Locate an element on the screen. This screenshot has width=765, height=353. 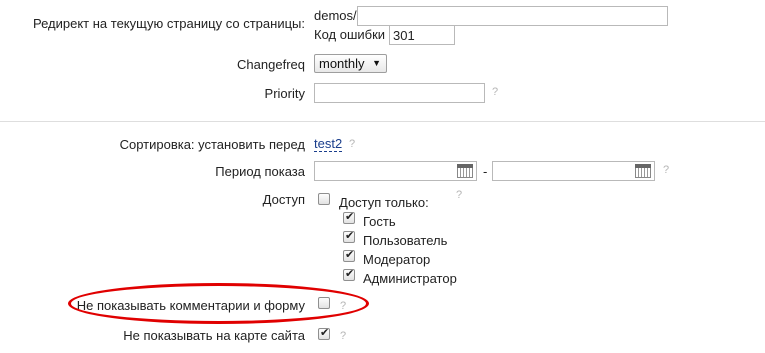
role-label-admin: Администратор is located at coordinates (410, 278).